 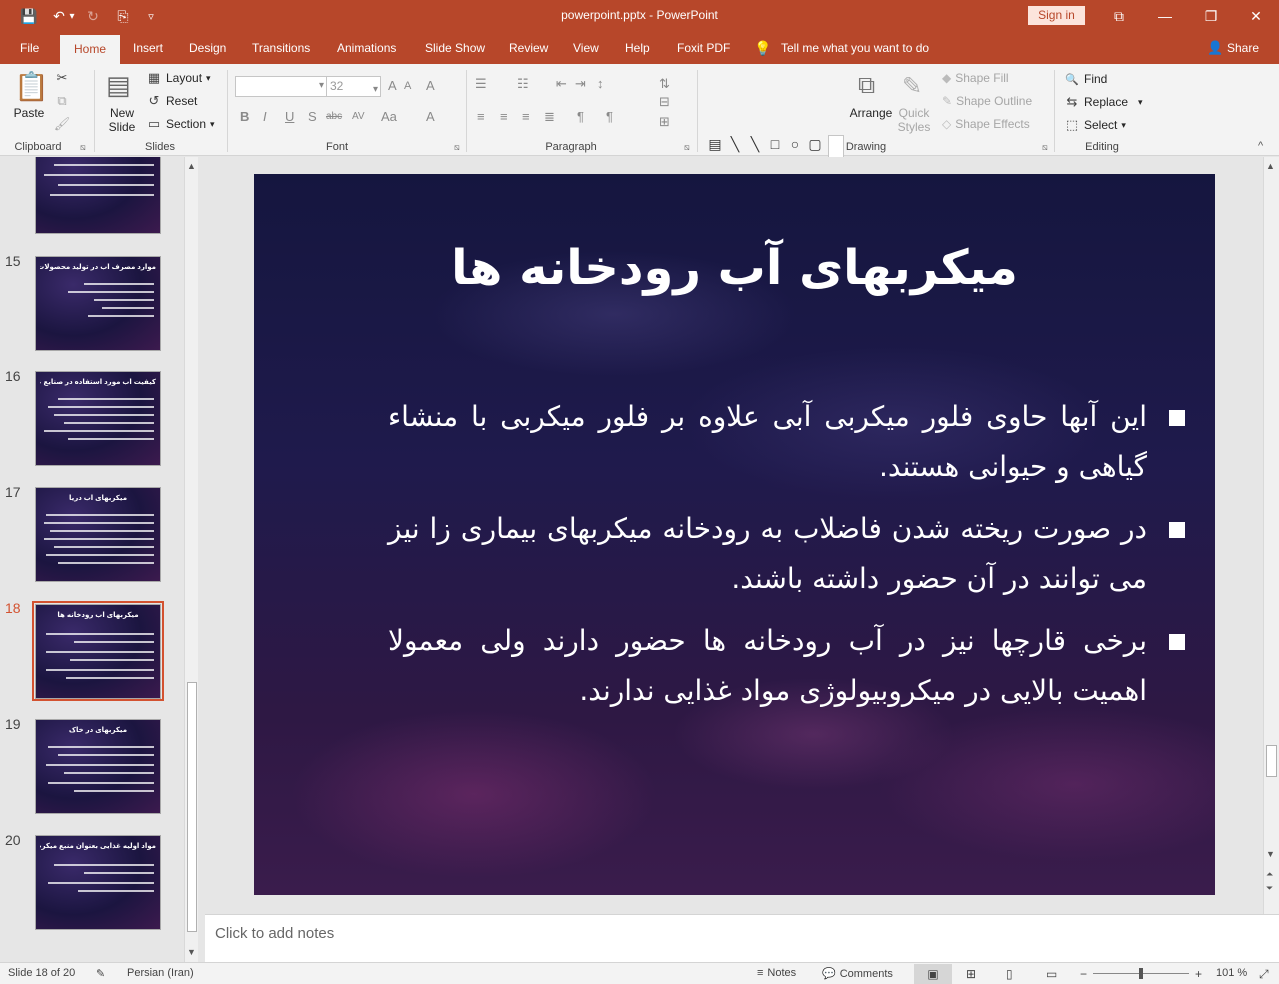 I want to click on line-spacing-icon: ↕, so click(x=600, y=83).